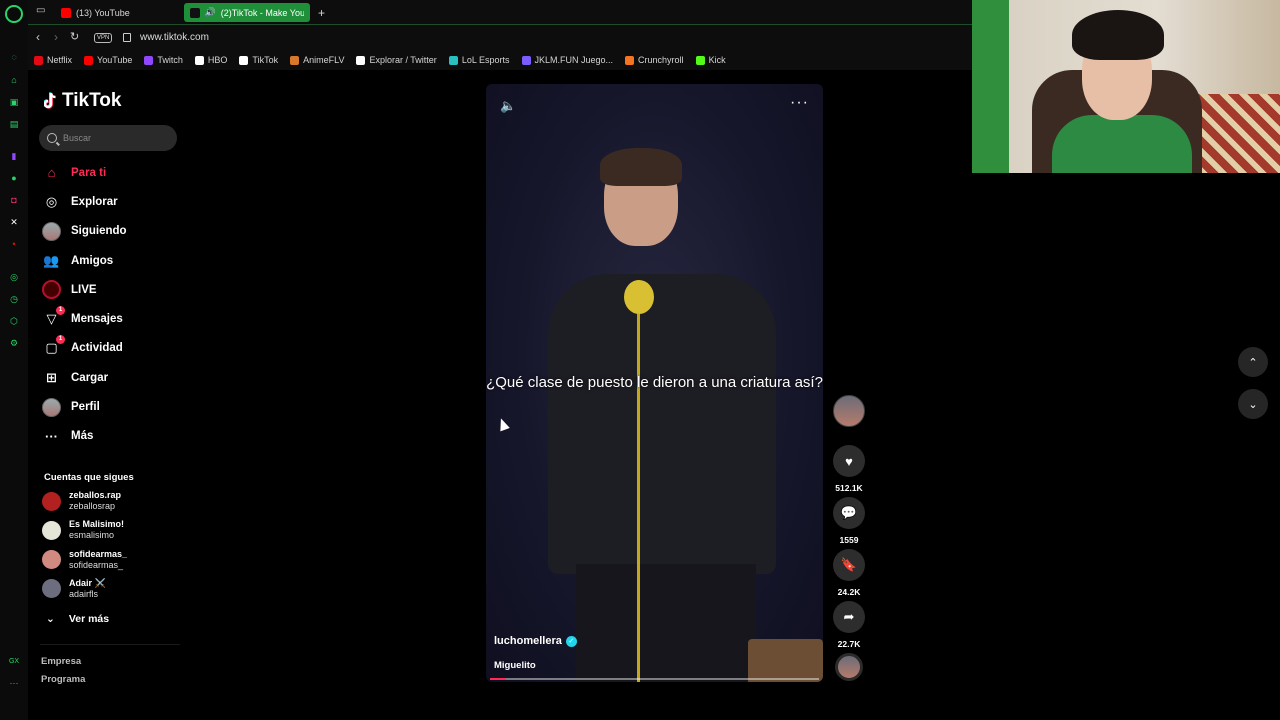 The height and width of the screenshot is (720, 1280). I want to click on heart-icon: ♥, so click(849, 461).